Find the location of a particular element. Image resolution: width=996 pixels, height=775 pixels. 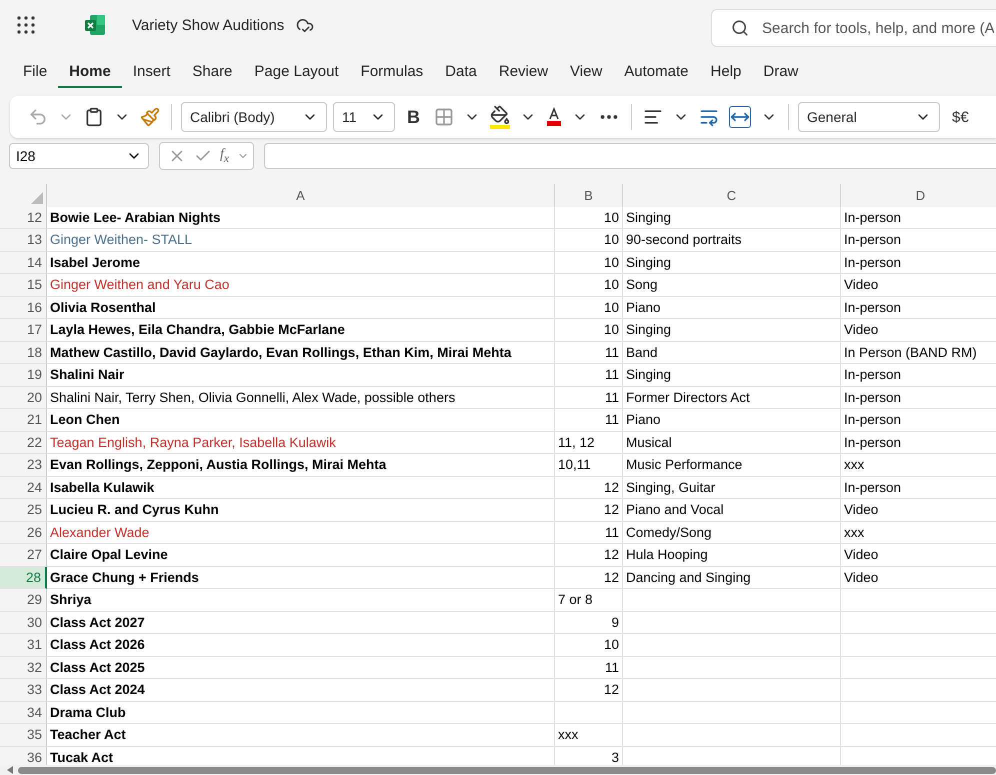

app-launcher-icon is located at coordinates (26, 25).